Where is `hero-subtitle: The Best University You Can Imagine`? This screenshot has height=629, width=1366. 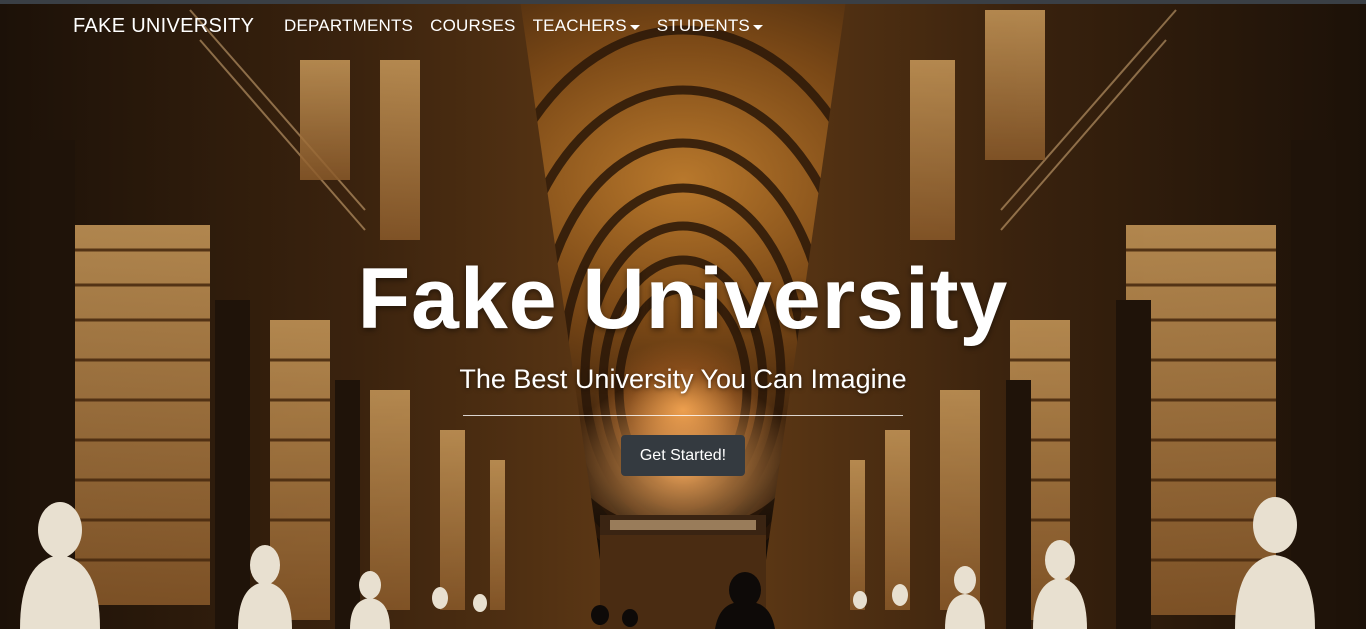 hero-subtitle: The Best University You Can Imagine is located at coordinates (683, 379).